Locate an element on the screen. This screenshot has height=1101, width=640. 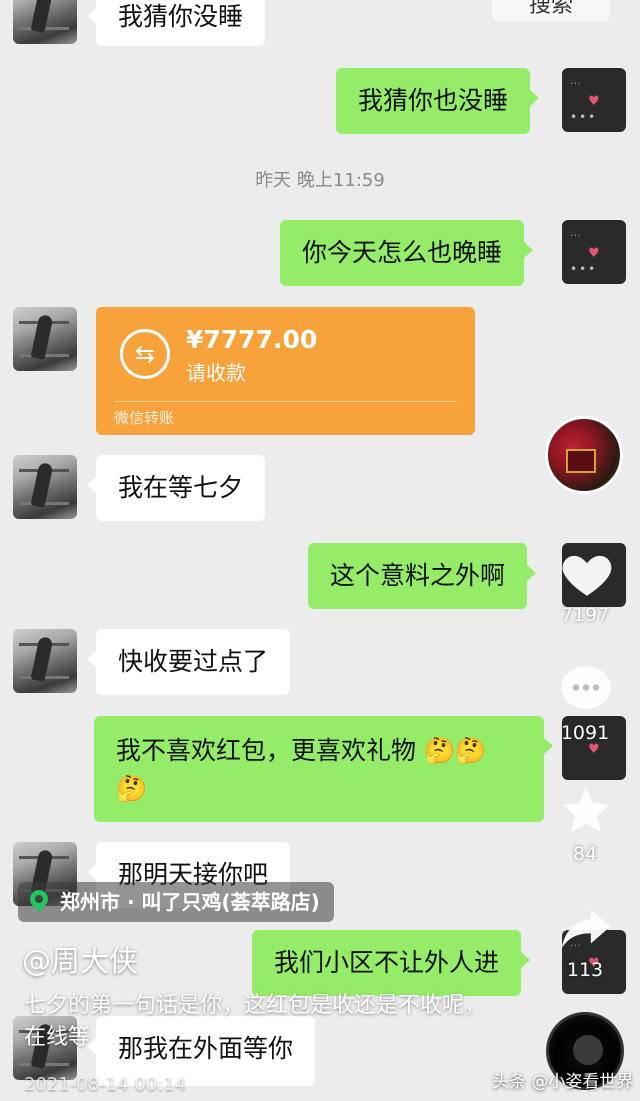
chat-timestamp: 昨天 晚上11:59 is located at coordinates (320, 180).